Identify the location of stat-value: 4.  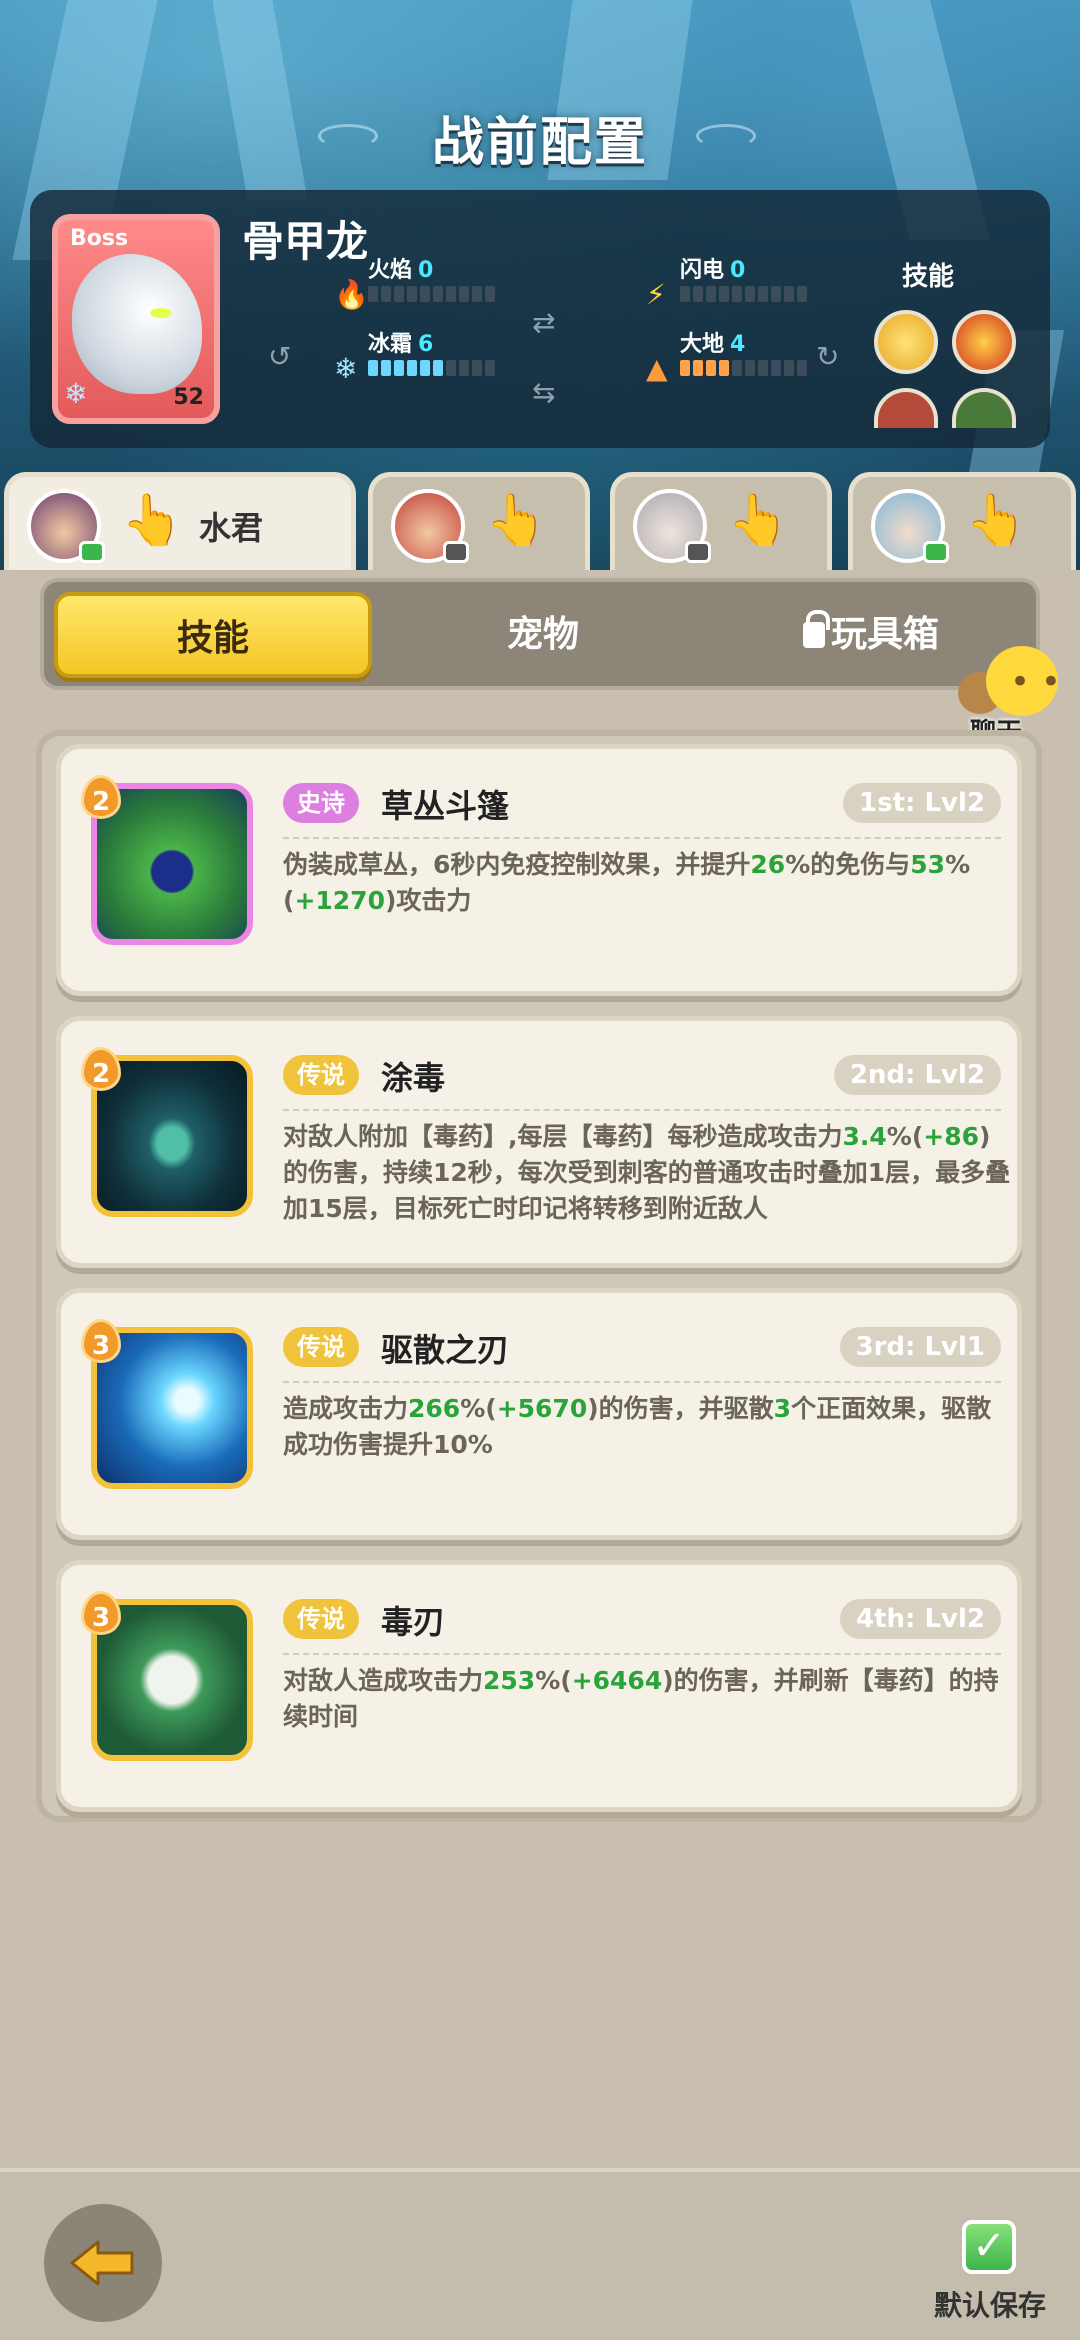
(738, 344).